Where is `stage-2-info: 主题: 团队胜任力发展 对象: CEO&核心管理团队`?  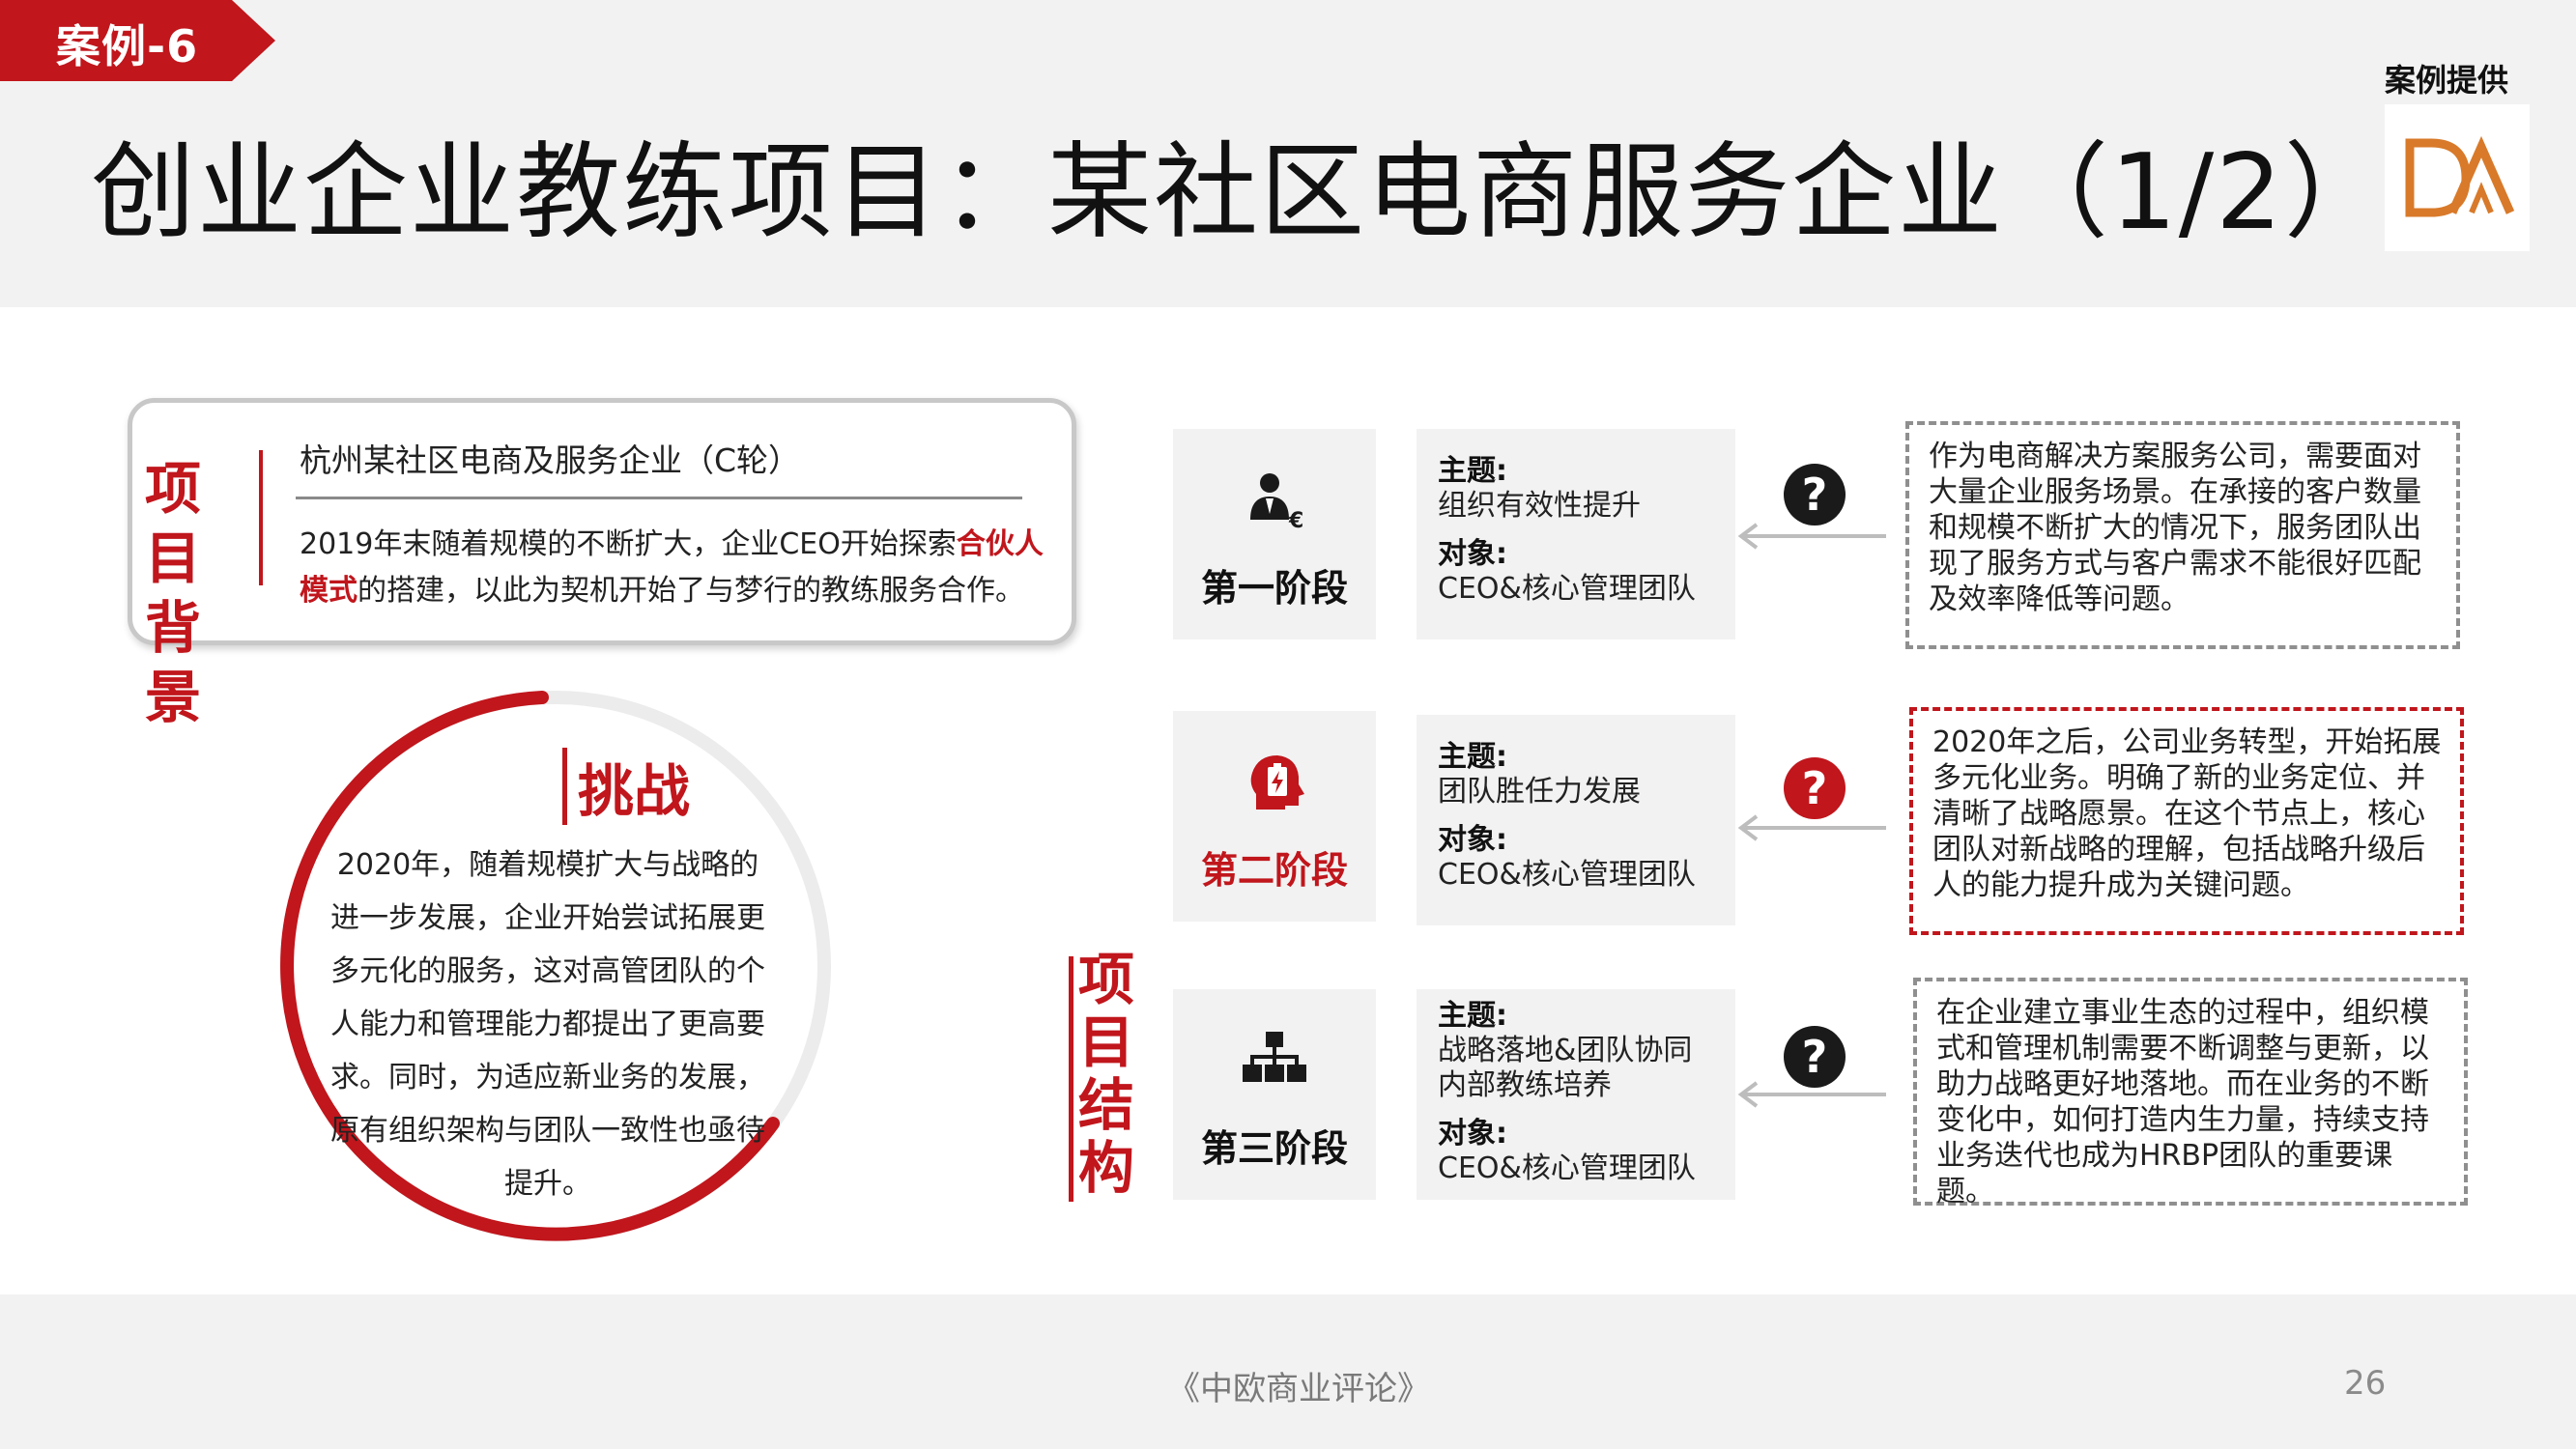
stage-2-info: 主题: 团队胜任力发展 对象: CEO&核心管理团队 is located at coordinates (1576, 820).